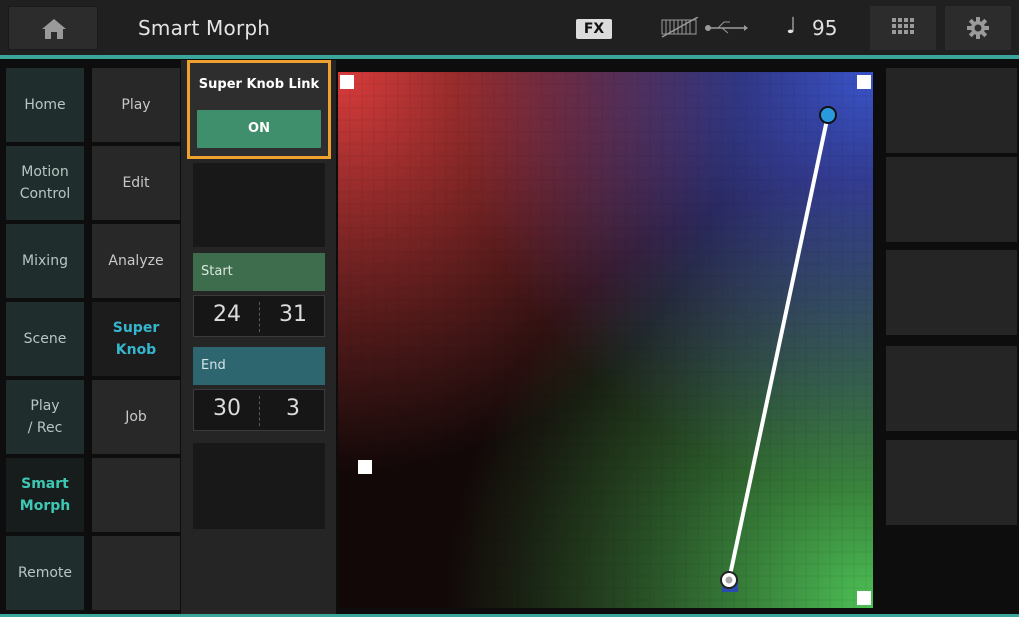  I want to click on nav-scene: Scene, so click(45, 339).